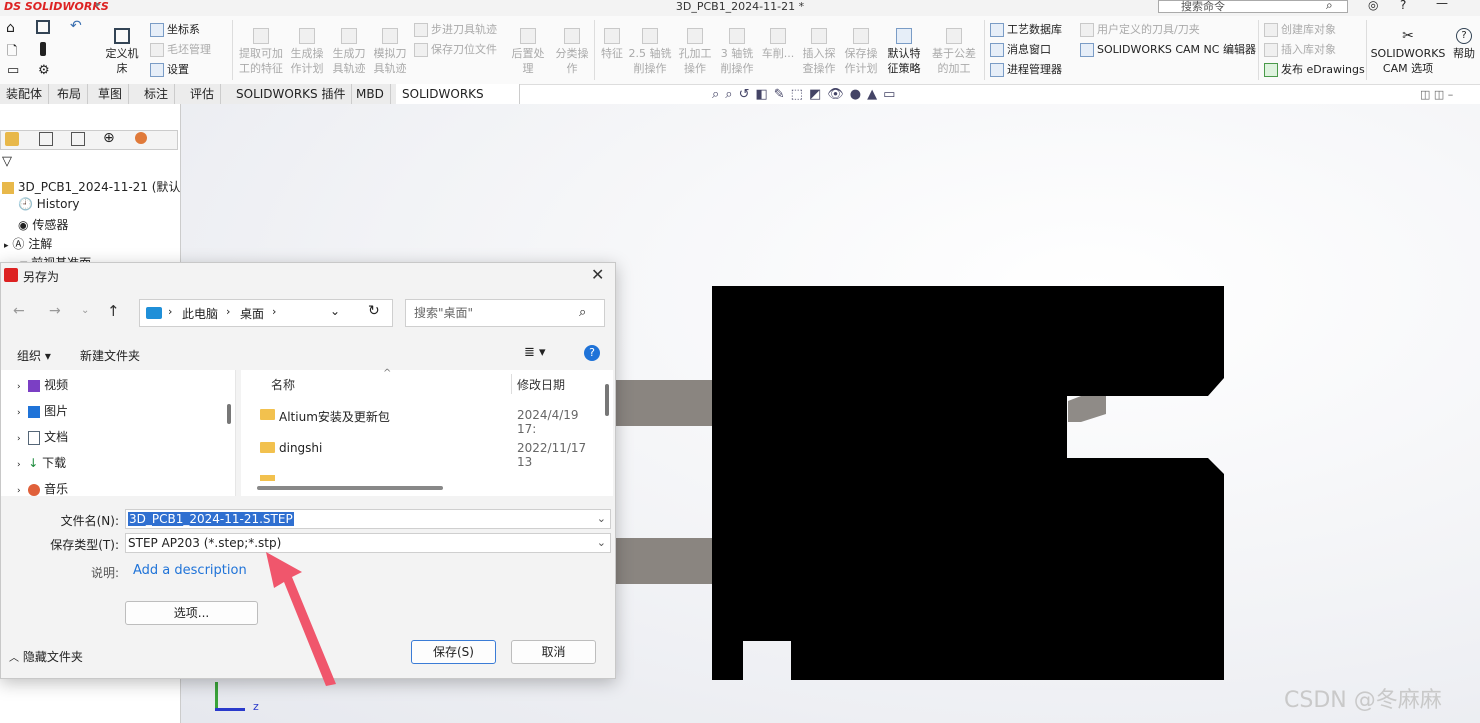 The image size is (1480, 723). What do you see at coordinates (349, 52) in the screenshot?
I see `generate-toolpath-button: 生成刀具轨迹` at bounding box center [349, 52].